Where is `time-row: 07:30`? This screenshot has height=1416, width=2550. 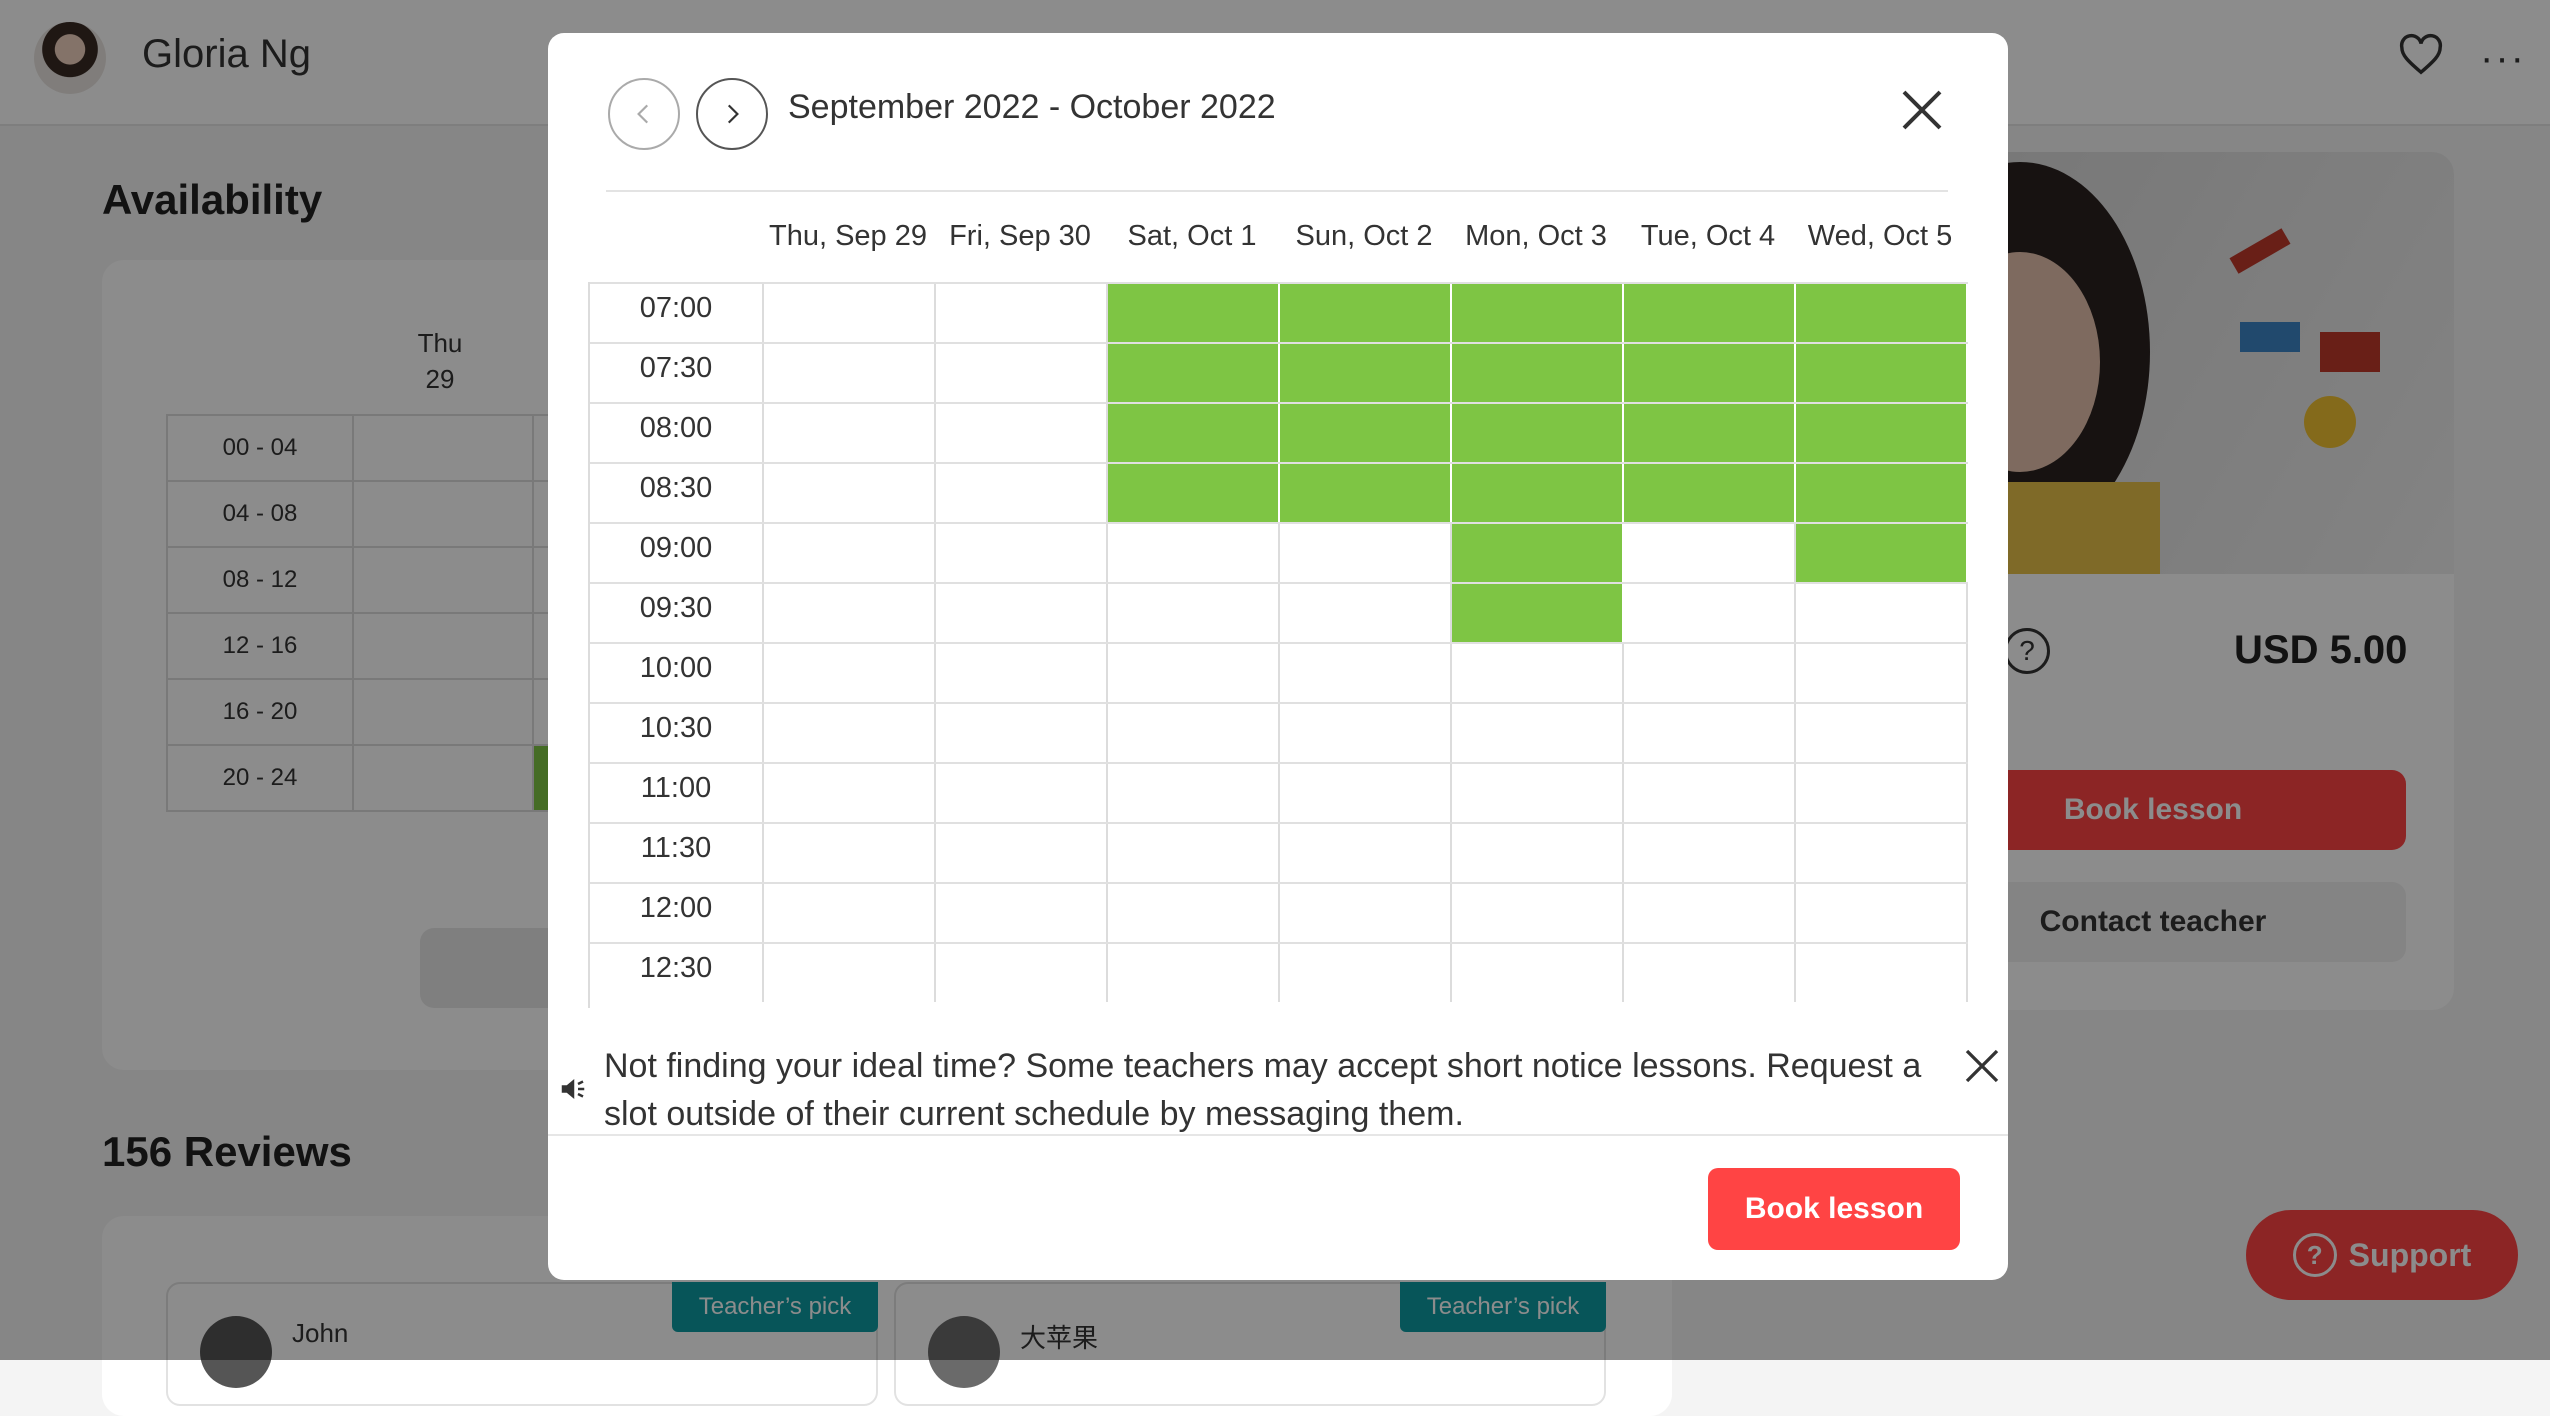 time-row: 07:30 is located at coordinates (1279, 372).